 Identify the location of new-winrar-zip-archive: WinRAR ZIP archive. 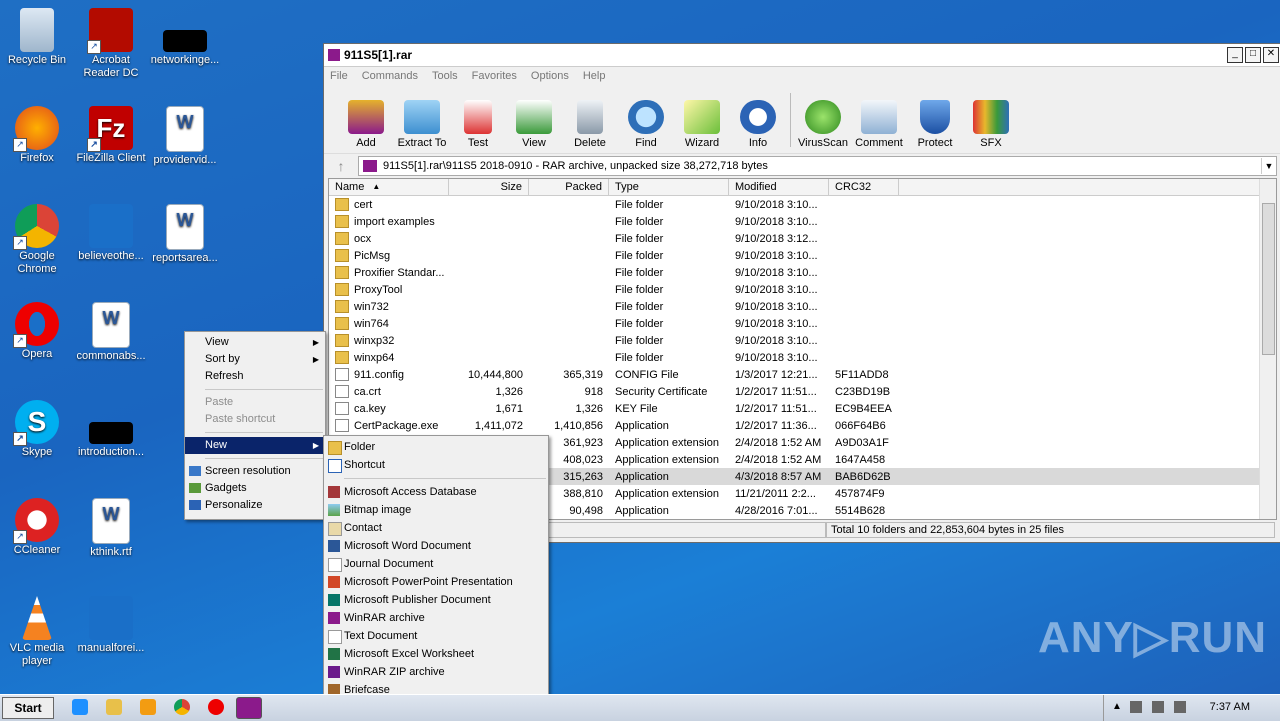
(436, 672).